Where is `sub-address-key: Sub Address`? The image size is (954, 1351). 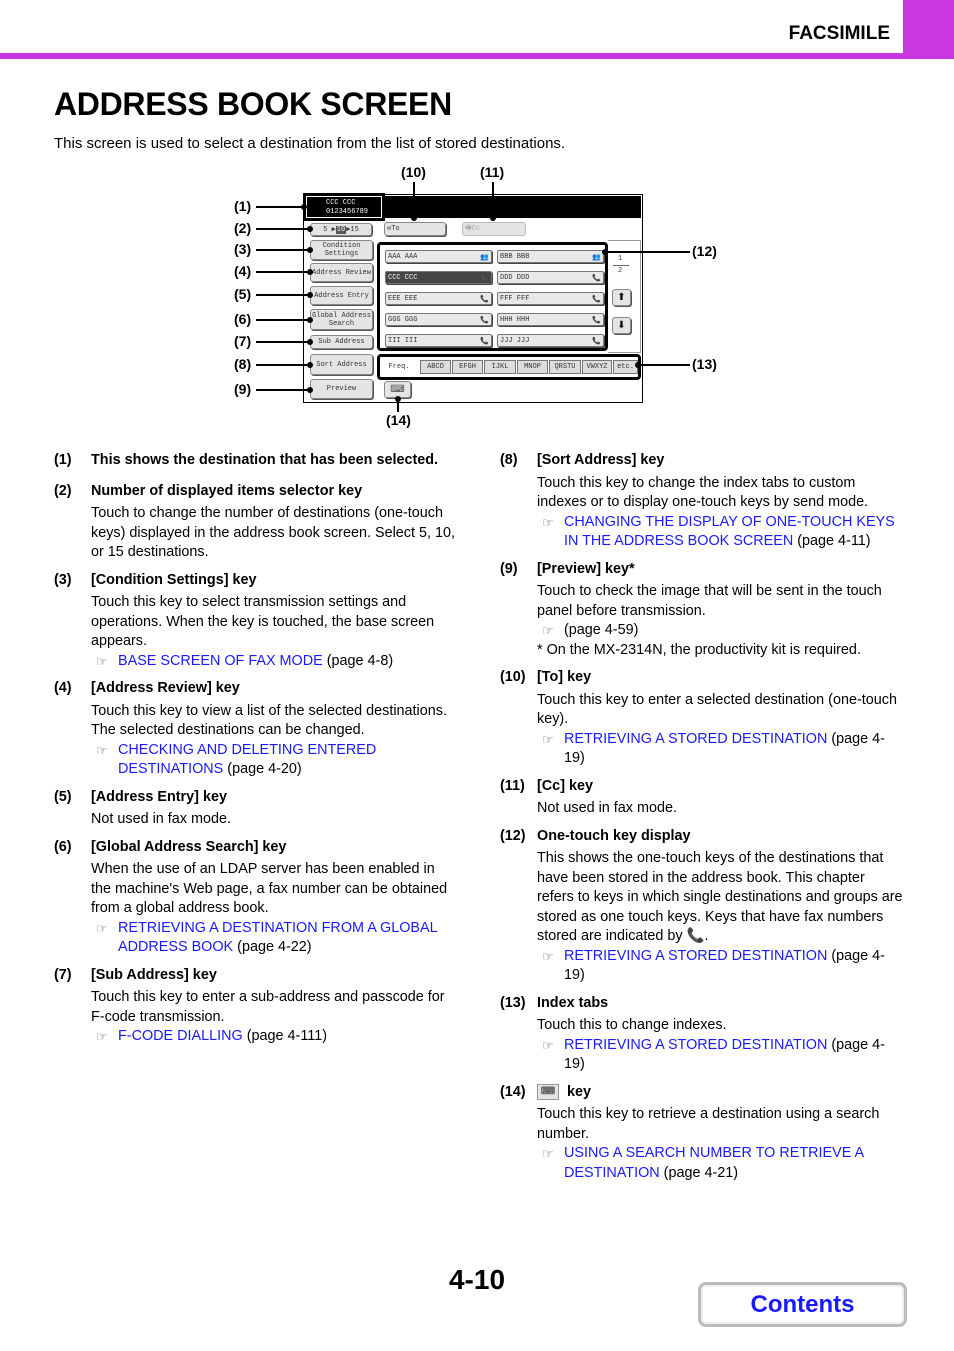 sub-address-key: Sub Address is located at coordinates (341, 342).